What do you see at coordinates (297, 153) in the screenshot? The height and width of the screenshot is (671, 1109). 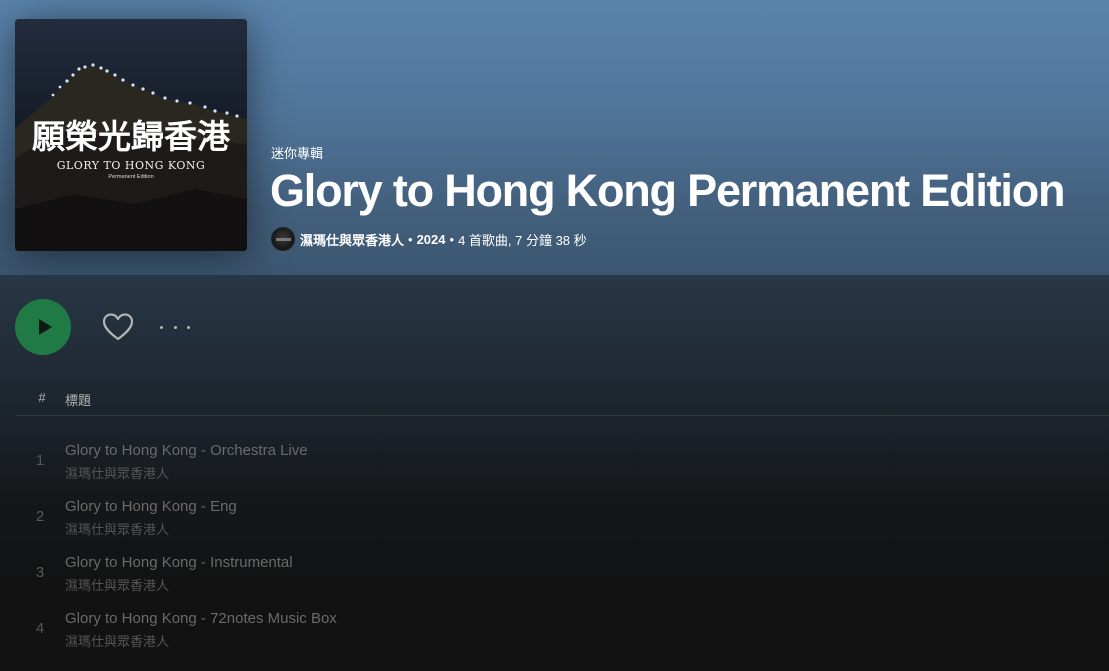 I see `album-type-label: 迷你專輯` at bounding box center [297, 153].